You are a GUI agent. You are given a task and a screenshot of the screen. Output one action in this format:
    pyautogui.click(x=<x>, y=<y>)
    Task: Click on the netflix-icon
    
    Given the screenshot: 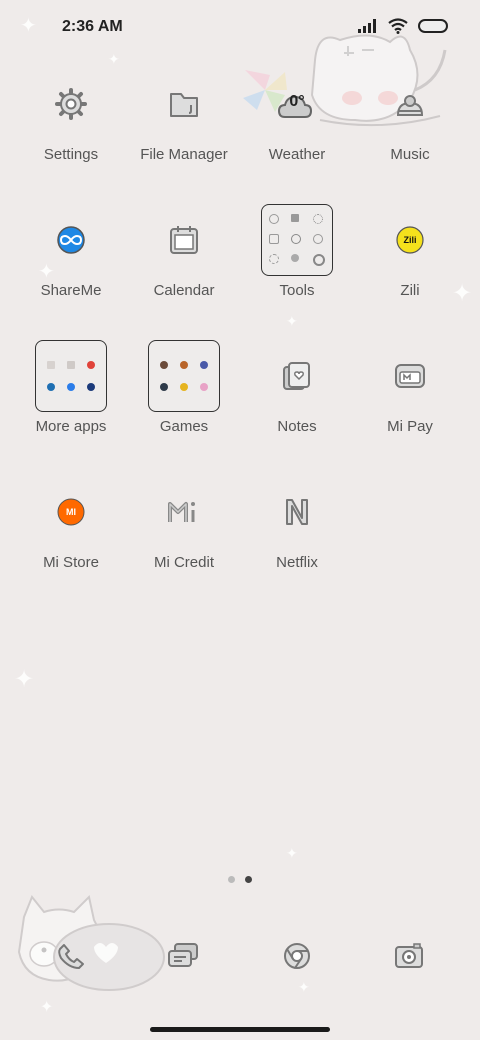 What is the action you would take?
    pyautogui.click(x=297, y=512)
    